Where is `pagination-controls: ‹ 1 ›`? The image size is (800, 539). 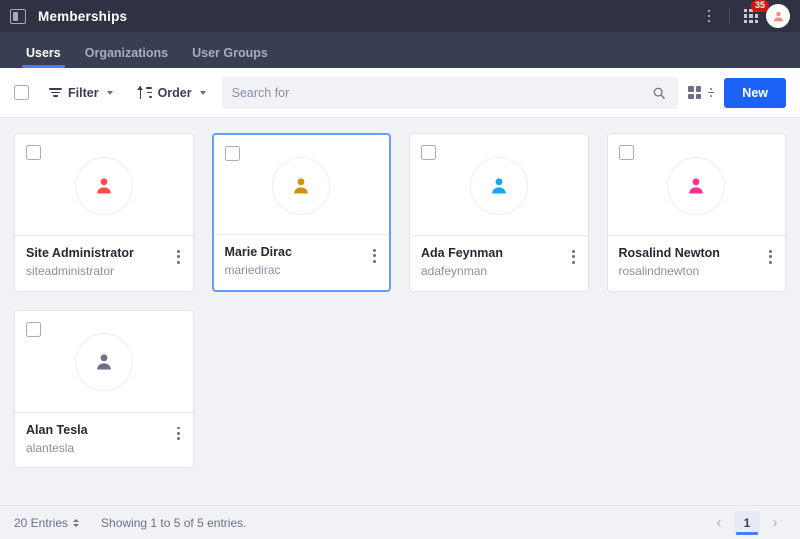
pagination-controls: ‹ 1 › is located at coordinates (747, 522).